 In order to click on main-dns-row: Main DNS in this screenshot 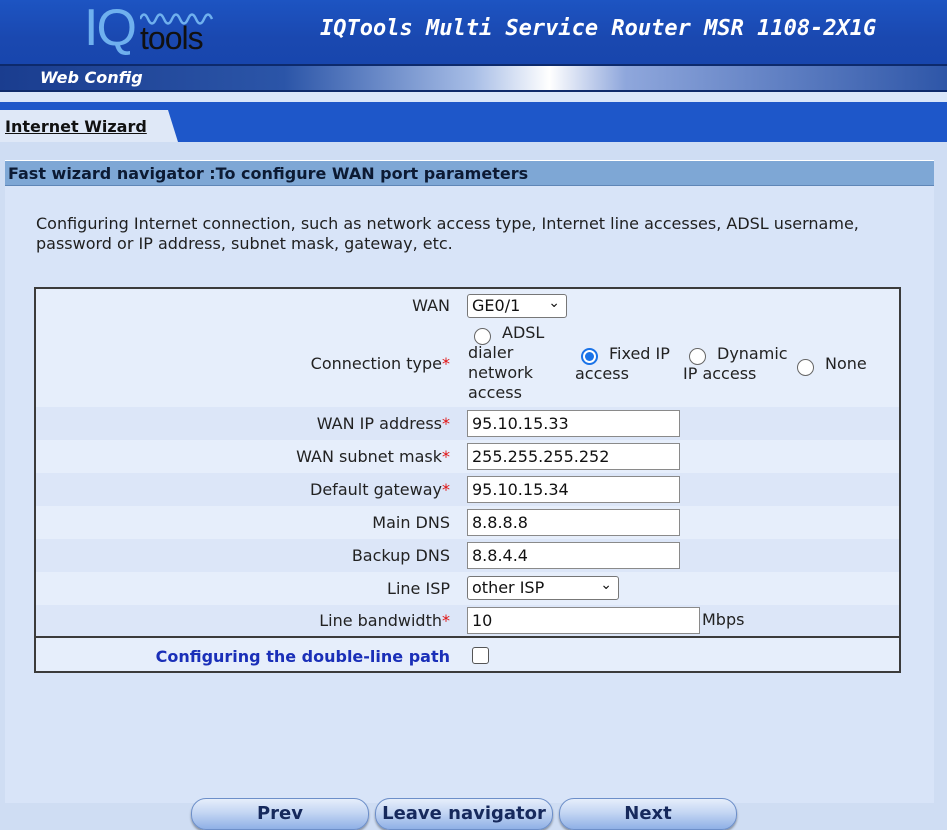, I will do `click(467, 522)`.